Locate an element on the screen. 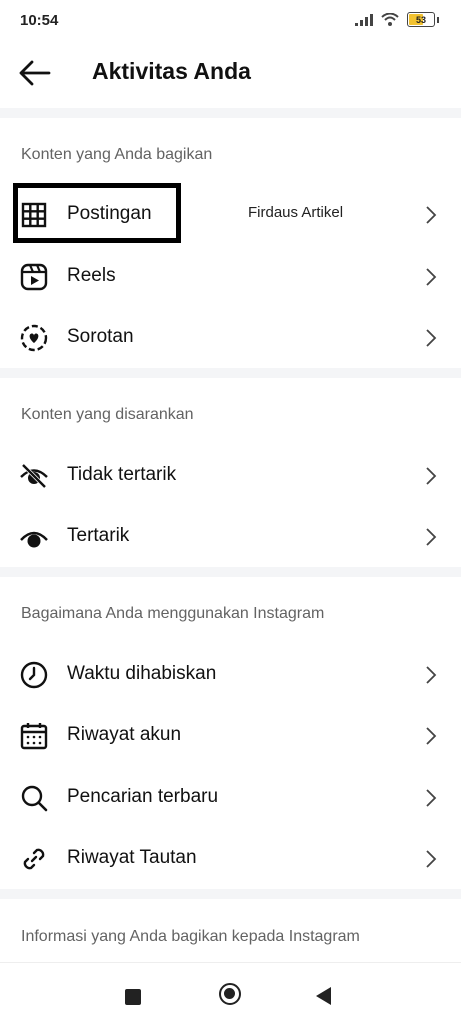 The height and width of the screenshot is (1025, 461). reels-icon is located at coordinates (34, 277).